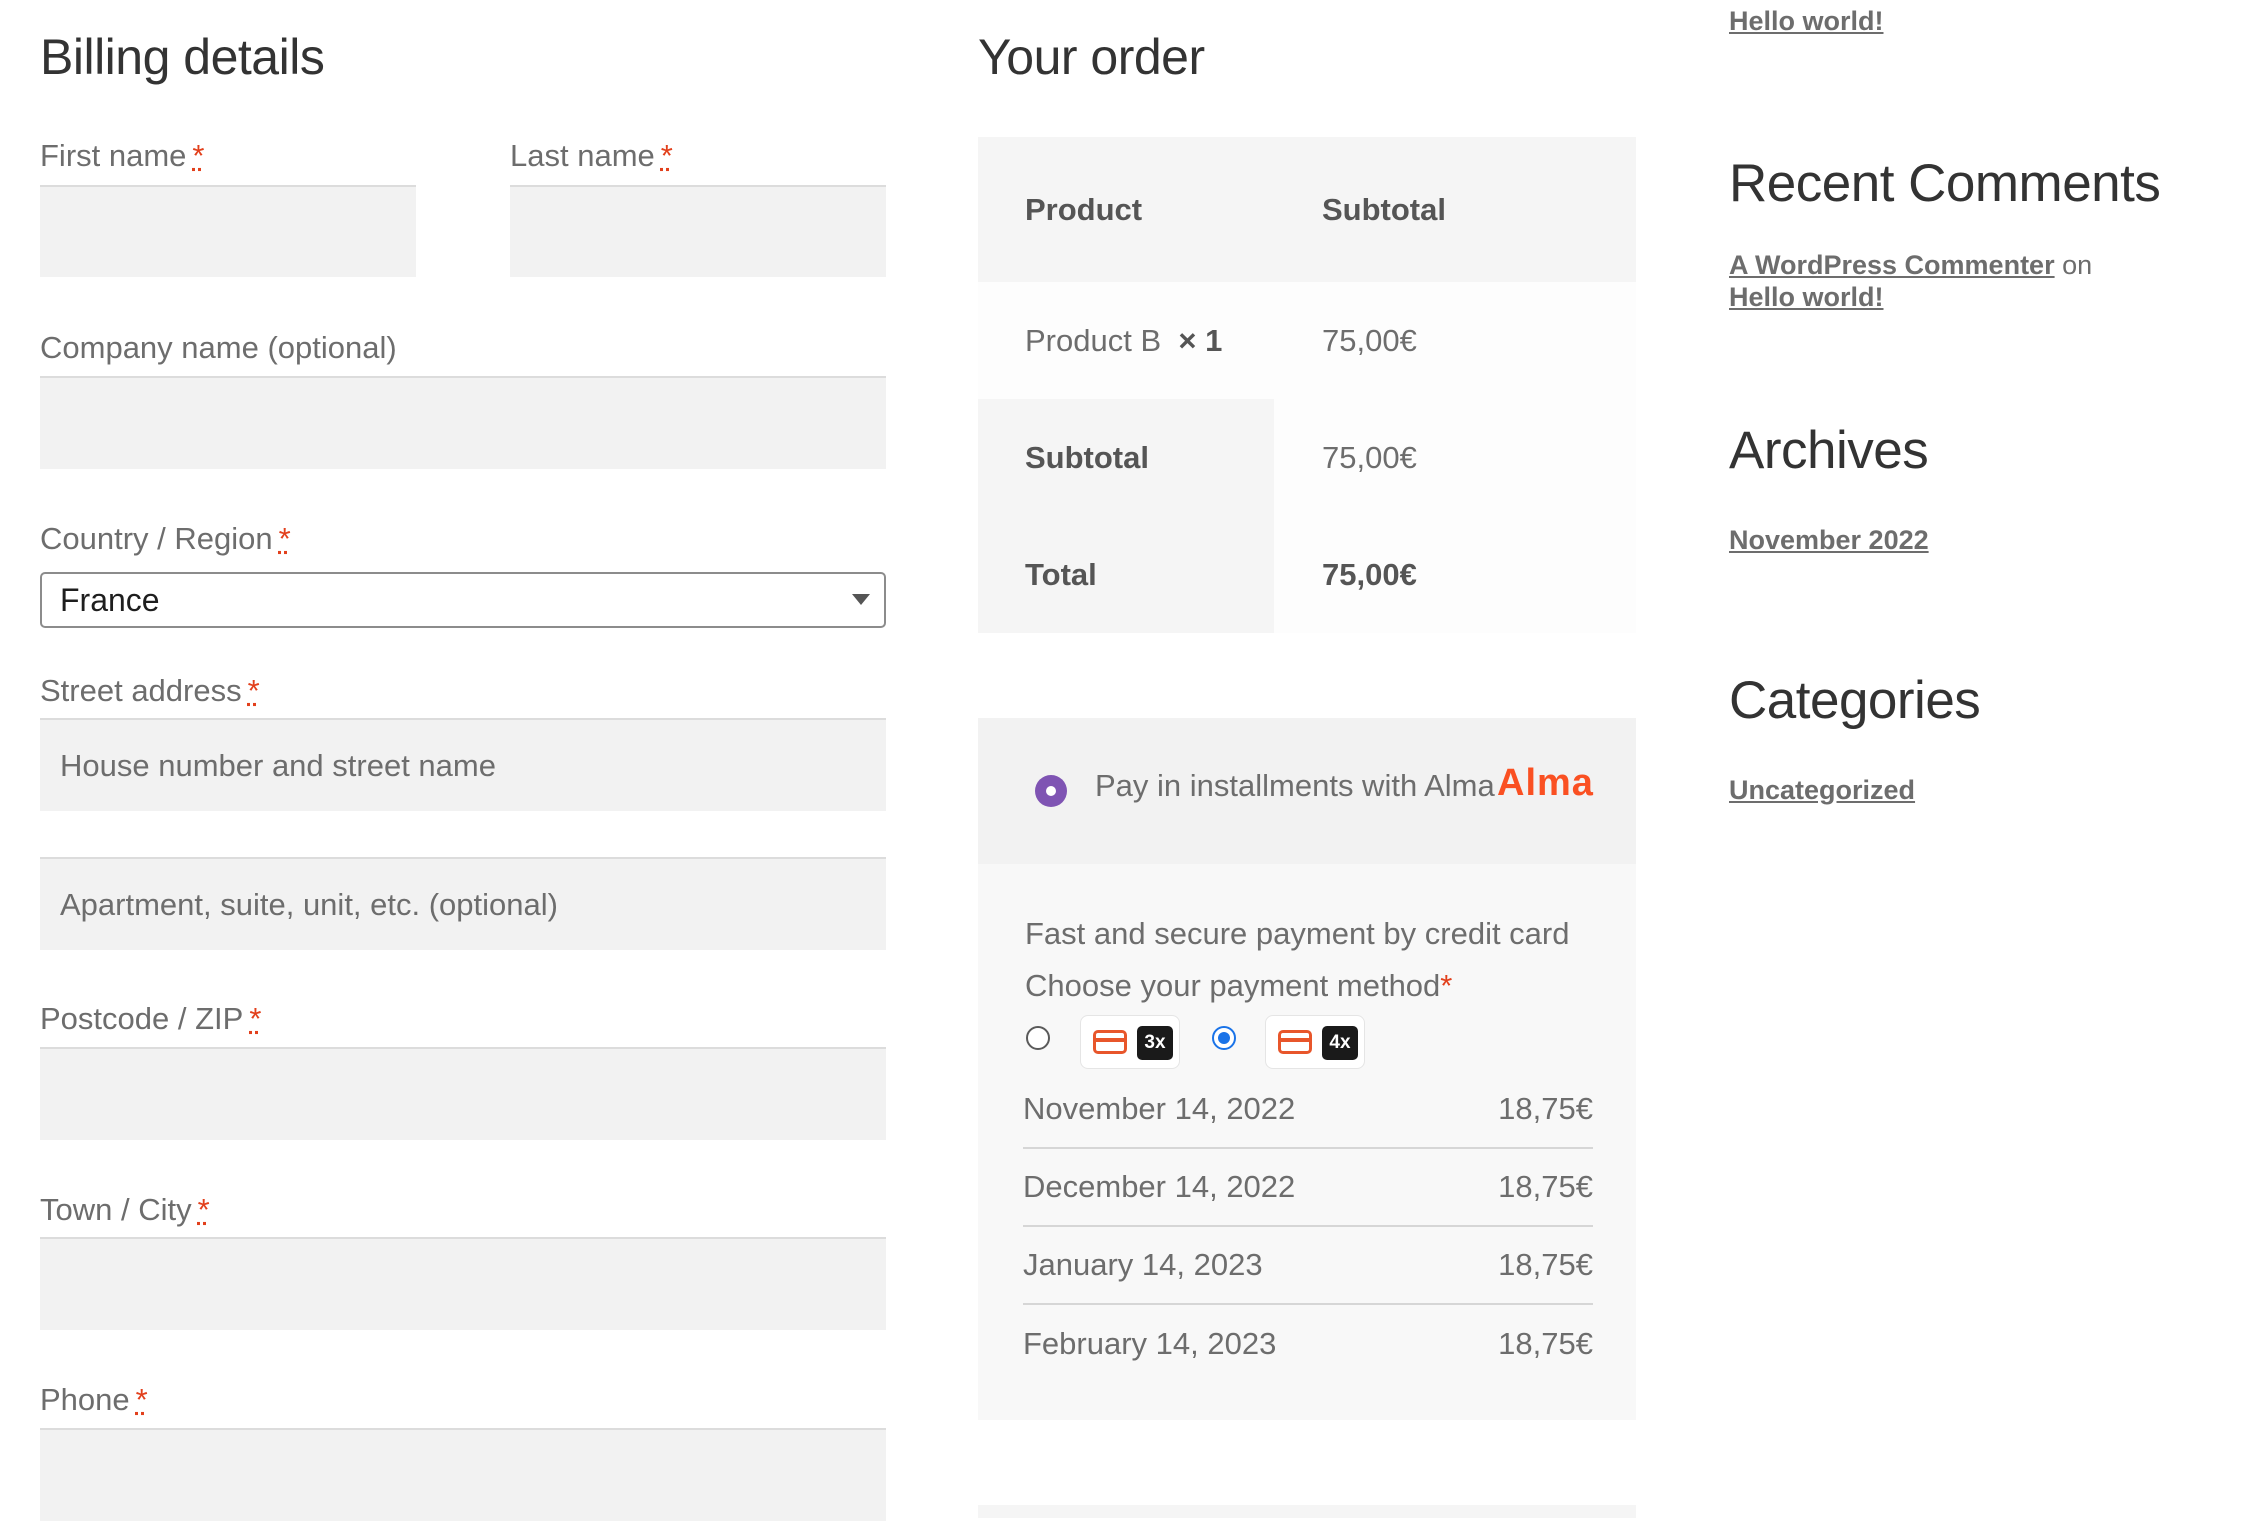  I want to click on subtotal-label: Subtotal, so click(1087, 457).